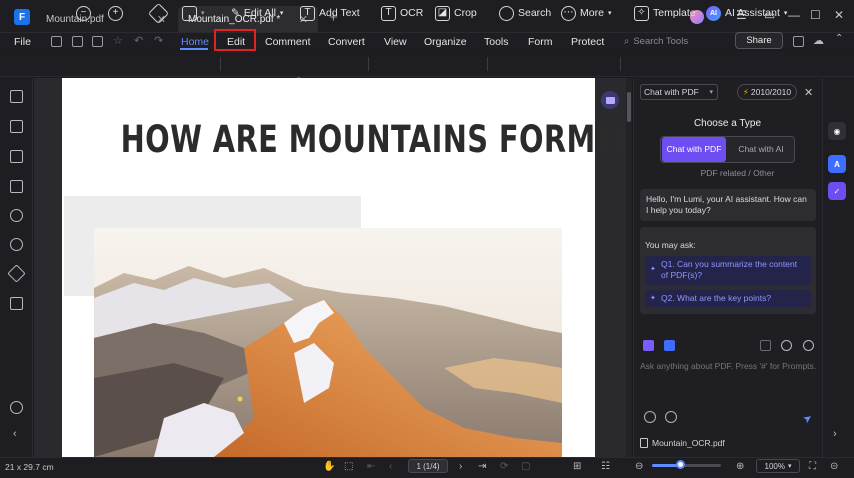  What do you see at coordinates (771, 92) in the screenshot?
I see `credits-value: 2010/2010` at bounding box center [771, 92].